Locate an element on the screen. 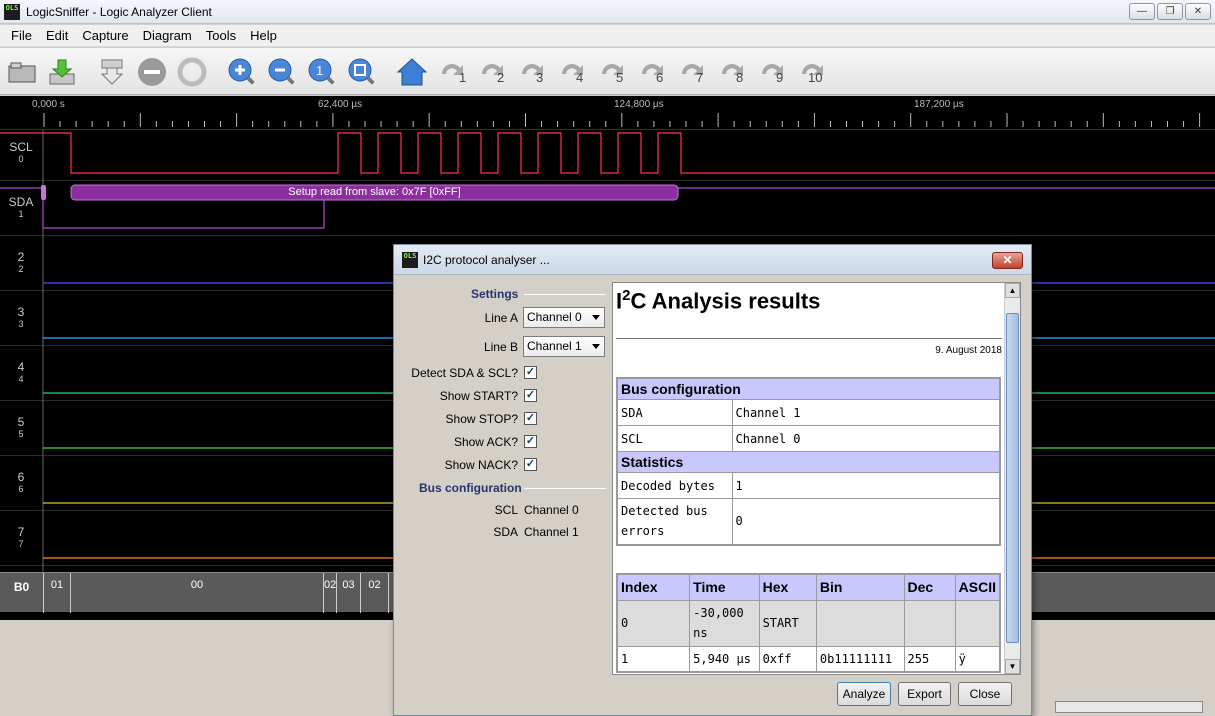 This screenshot has height=716, width=1215. save-download-icon is located at coordinates (62, 72).